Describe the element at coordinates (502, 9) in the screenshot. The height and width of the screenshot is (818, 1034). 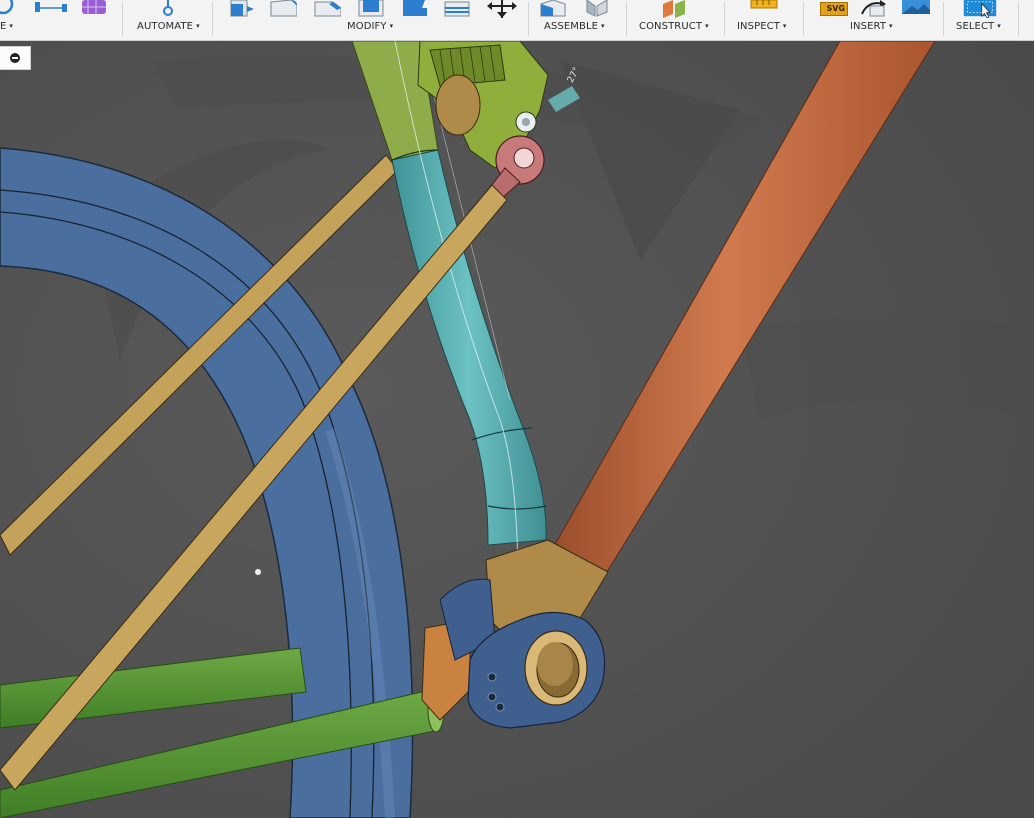
I see `move-icon` at that location.